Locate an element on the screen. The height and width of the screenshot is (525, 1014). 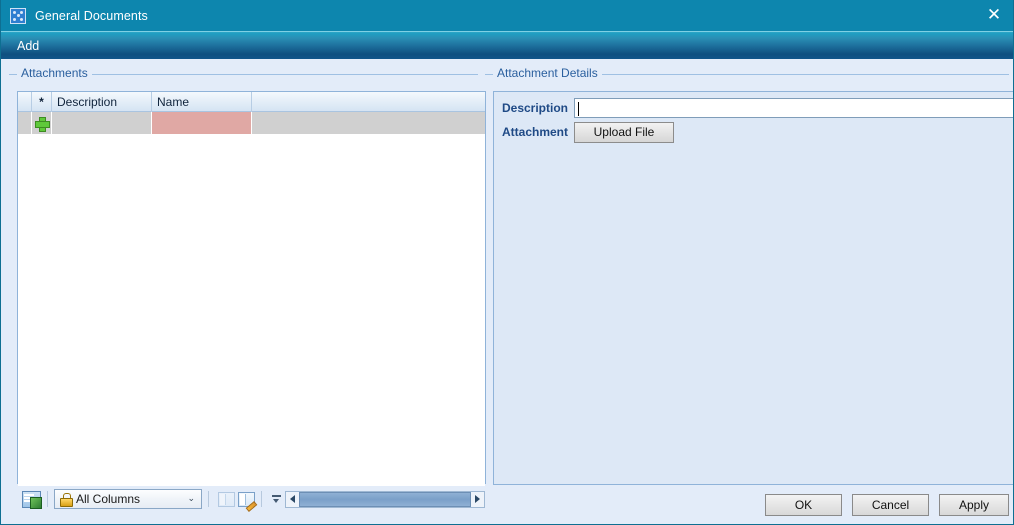
row-indicator-cell is located at coordinates (25, 123).